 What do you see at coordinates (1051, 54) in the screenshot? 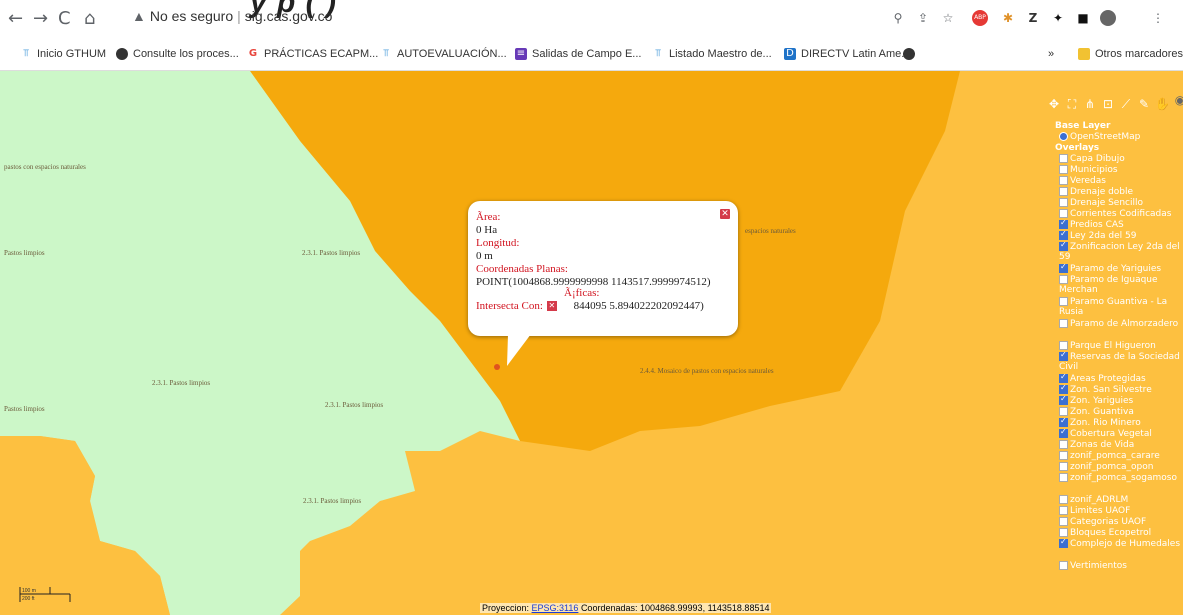
I see `bookmarks-overflow: »` at bounding box center [1051, 54].